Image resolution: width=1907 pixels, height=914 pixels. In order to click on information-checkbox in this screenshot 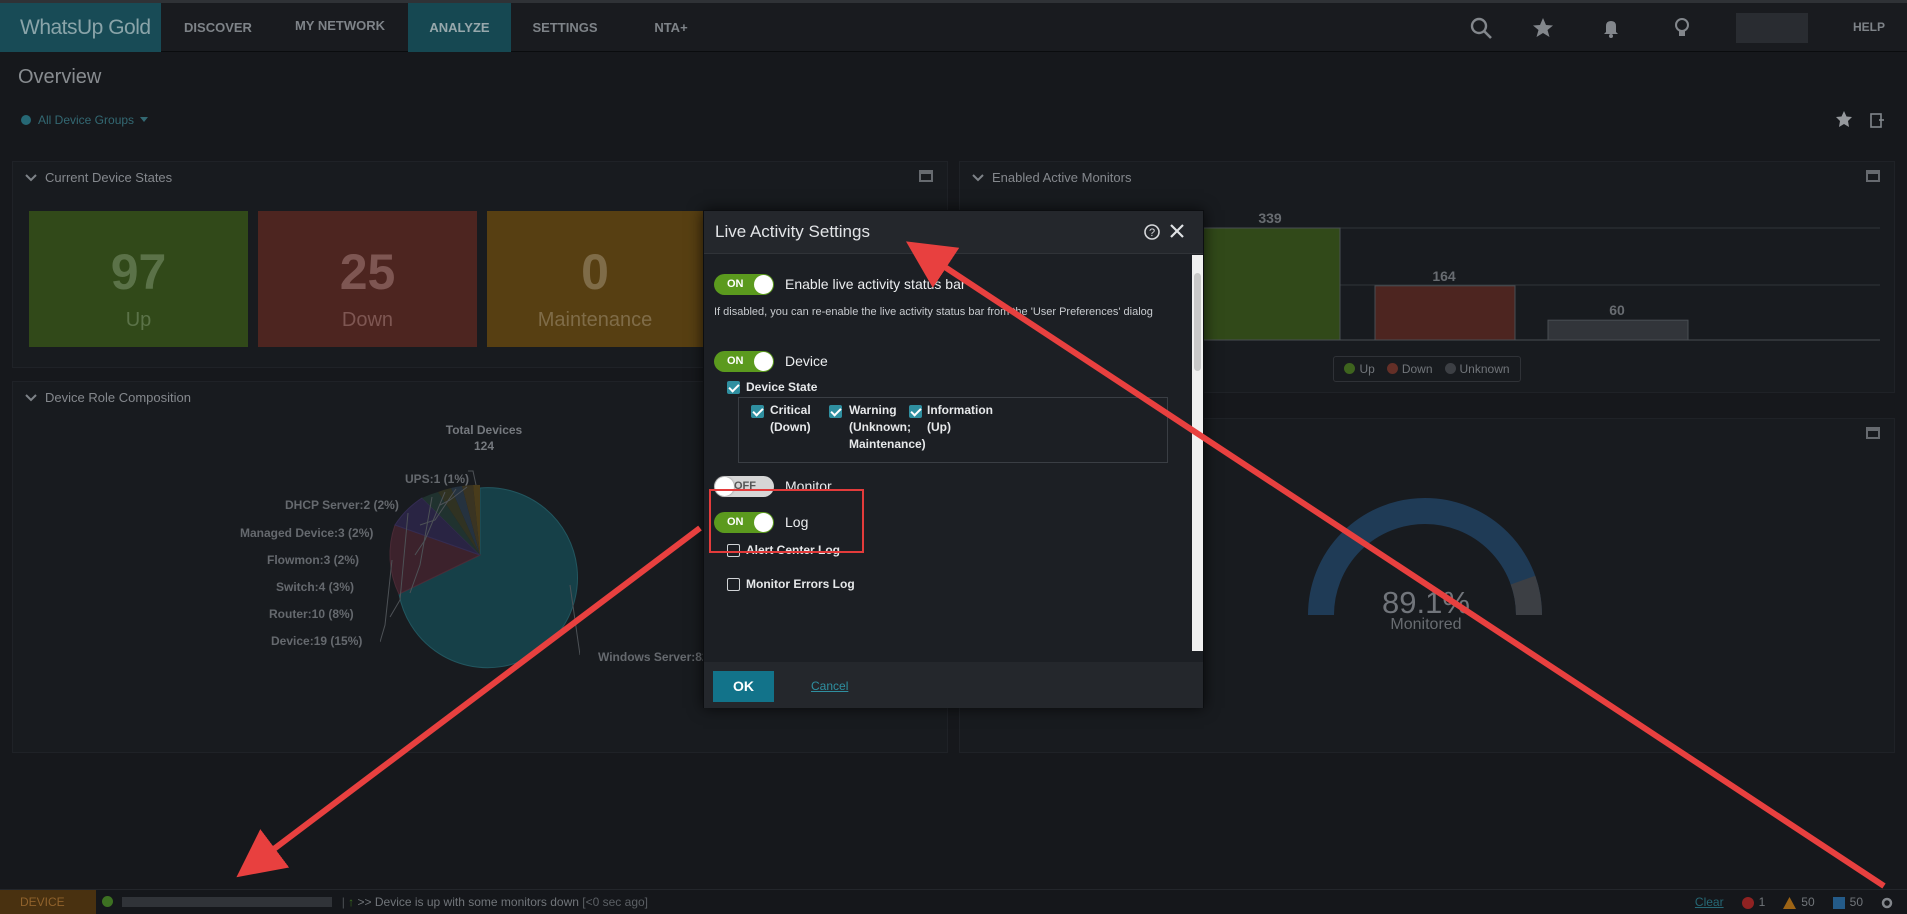, I will do `click(915, 411)`.